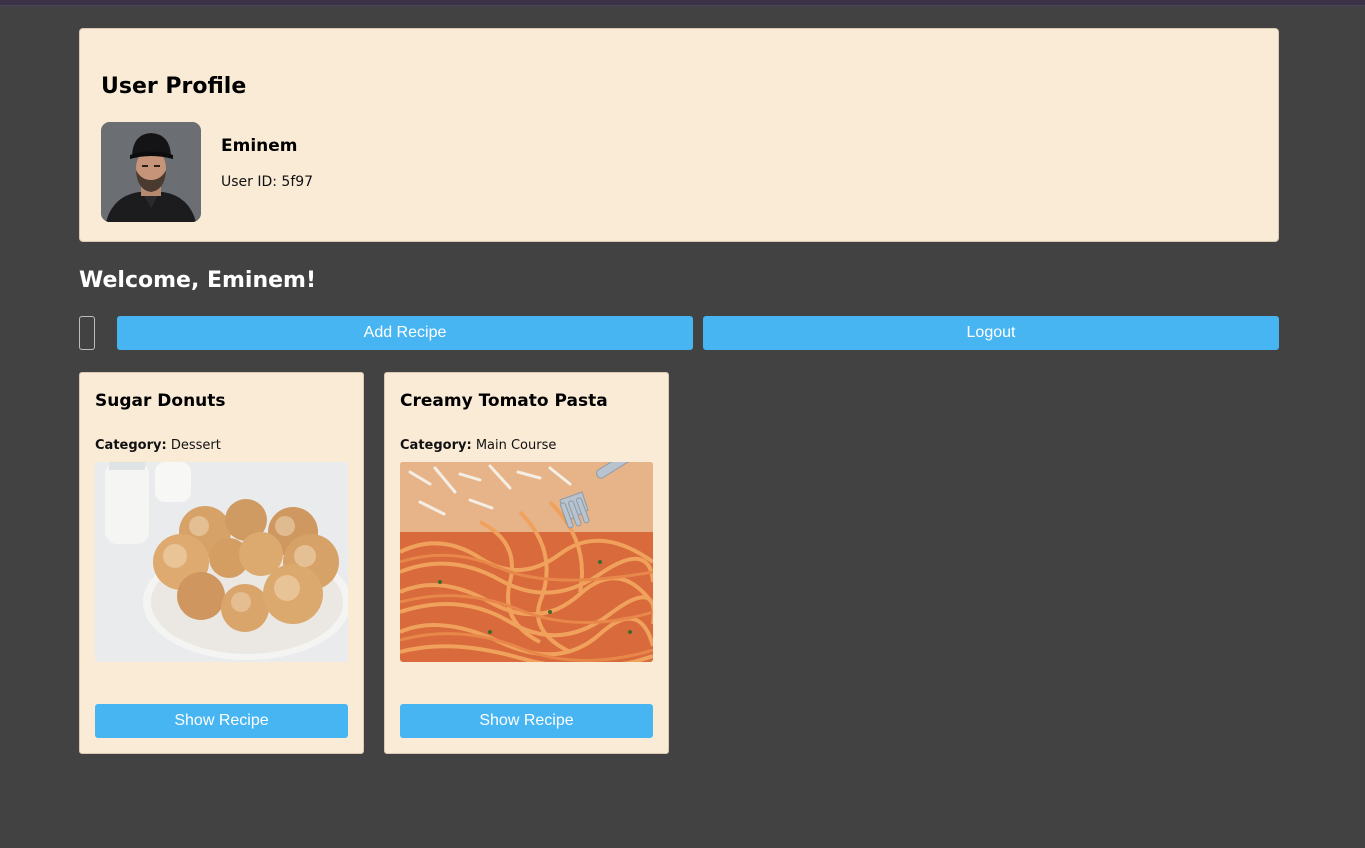  Describe the element at coordinates (679, 172) in the screenshot. I see `profile-row: Eminem User ID: 5f97` at that location.